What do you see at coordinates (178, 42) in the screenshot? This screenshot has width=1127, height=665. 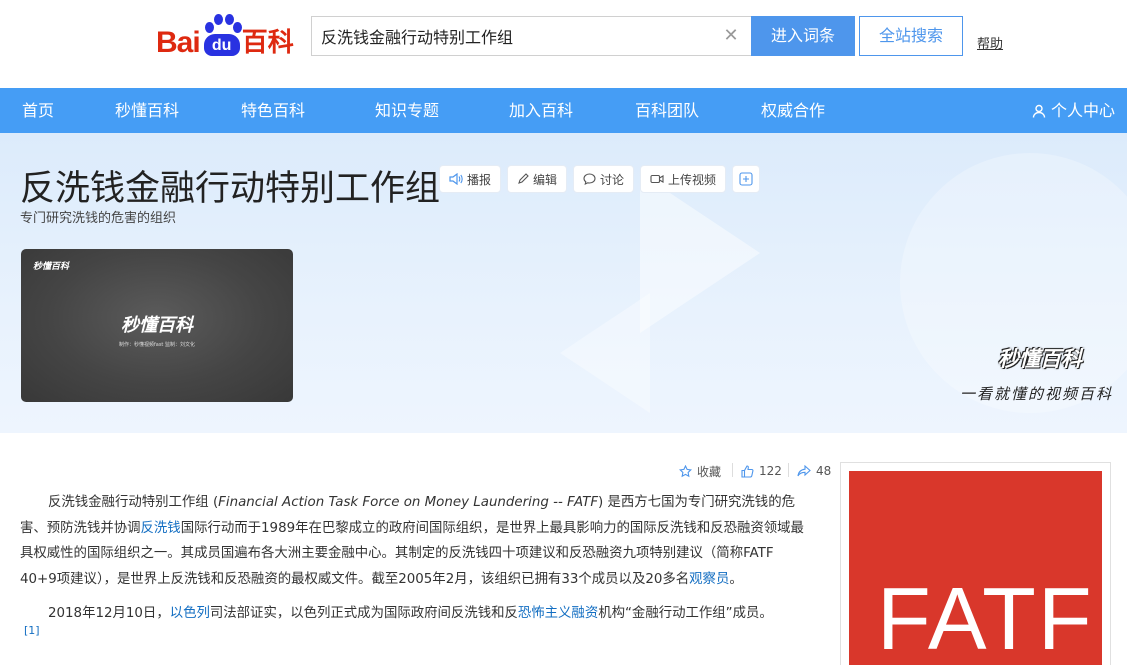 I see `logo-bai-text: Bai` at bounding box center [178, 42].